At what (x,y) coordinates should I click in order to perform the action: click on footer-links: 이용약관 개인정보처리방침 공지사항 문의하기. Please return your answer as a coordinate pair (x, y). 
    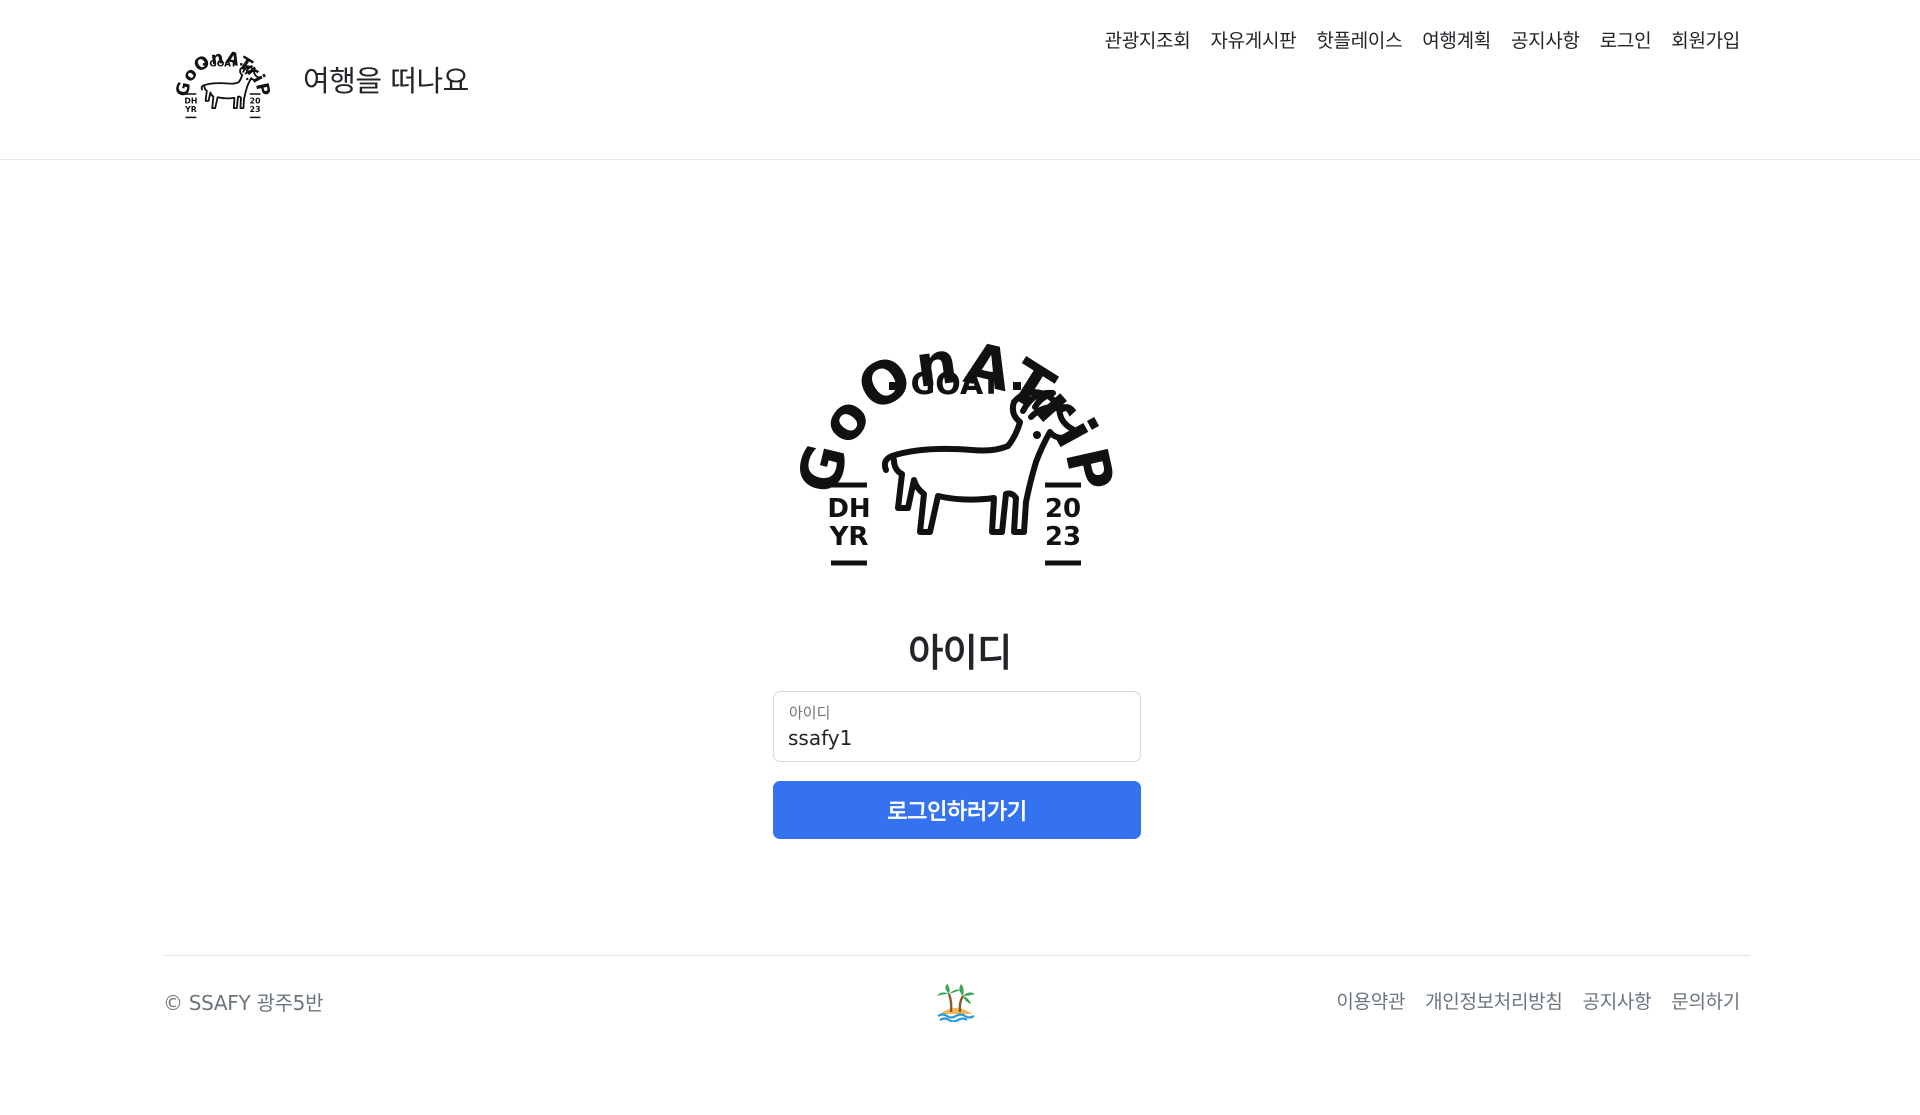
    Looking at the image, I should click on (1538, 1000).